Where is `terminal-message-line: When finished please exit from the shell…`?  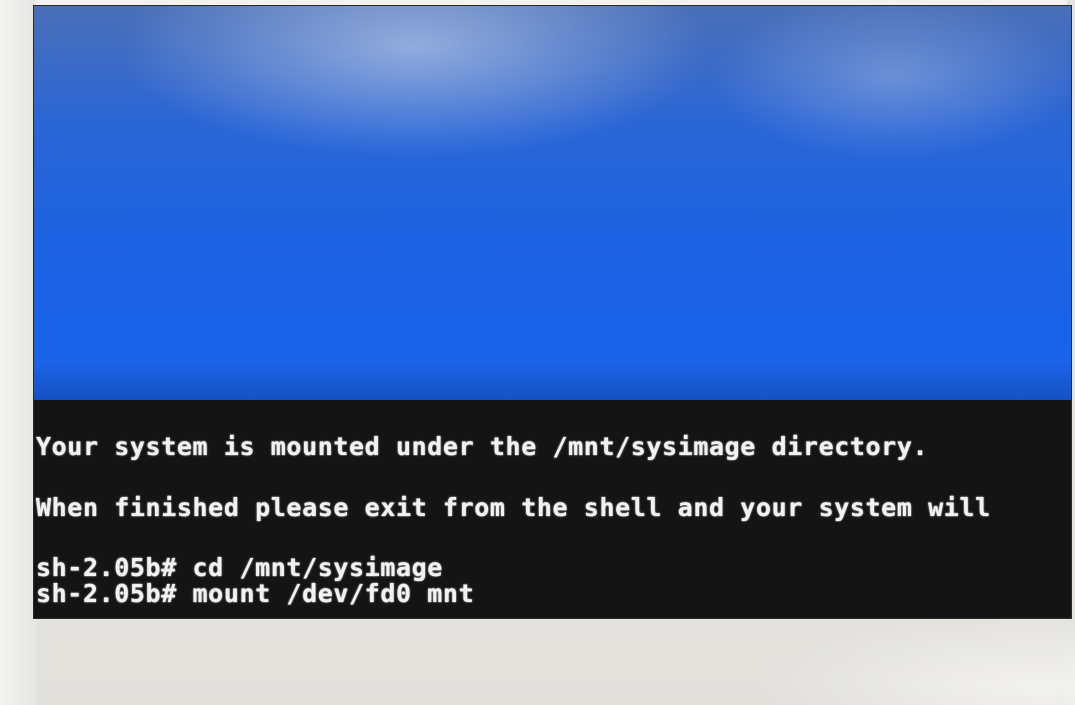 terminal-message-line: When finished please exit from the shell… is located at coordinates (513, 507).